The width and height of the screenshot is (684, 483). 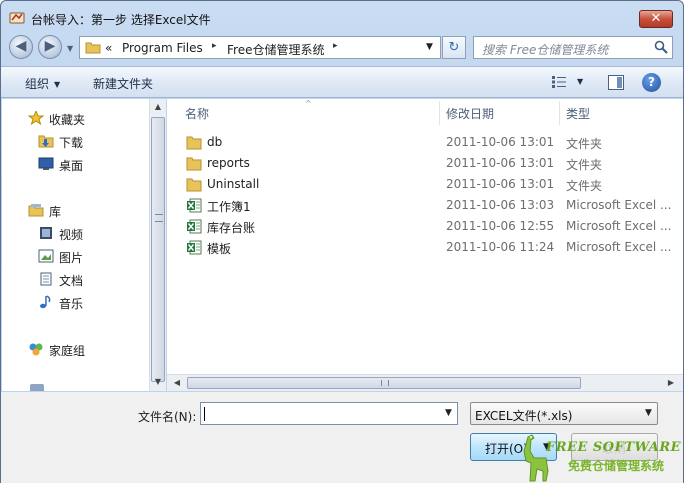 What do you see at coordinates (71, 304) in the screenshot?
I see `nav-label: 音乐` at bounding box center [71, 304].